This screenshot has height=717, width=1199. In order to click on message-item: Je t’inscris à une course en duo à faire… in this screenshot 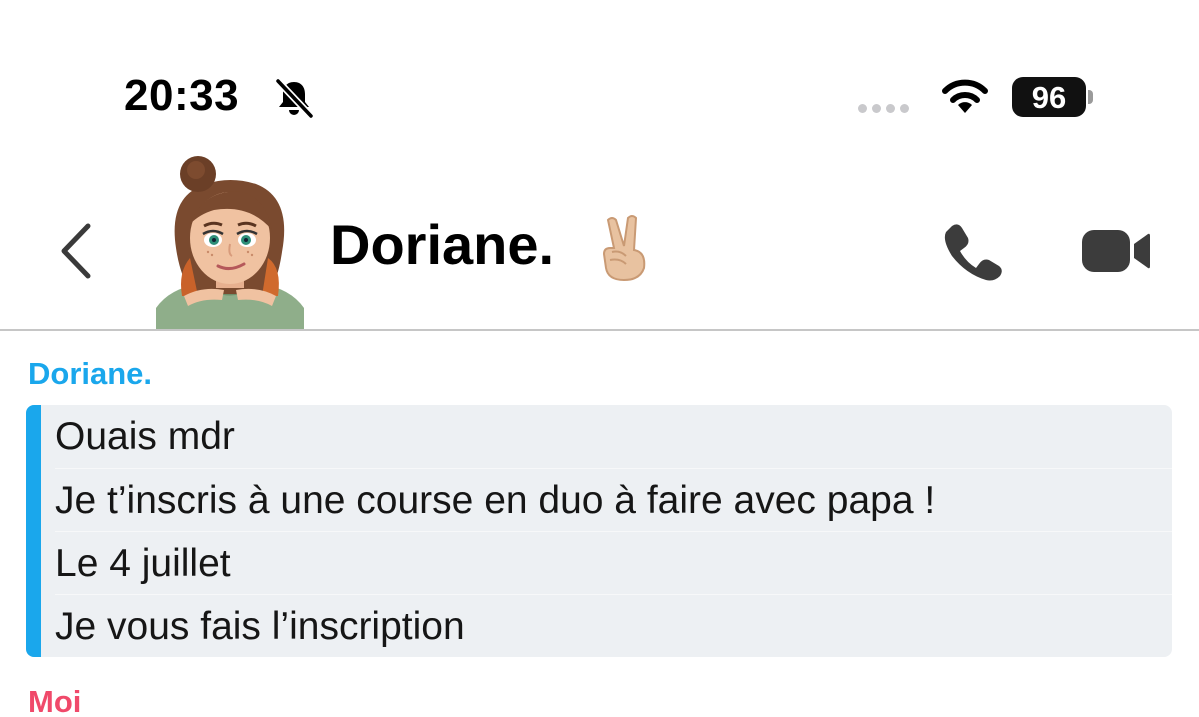, I will do `click(613, 500)`.